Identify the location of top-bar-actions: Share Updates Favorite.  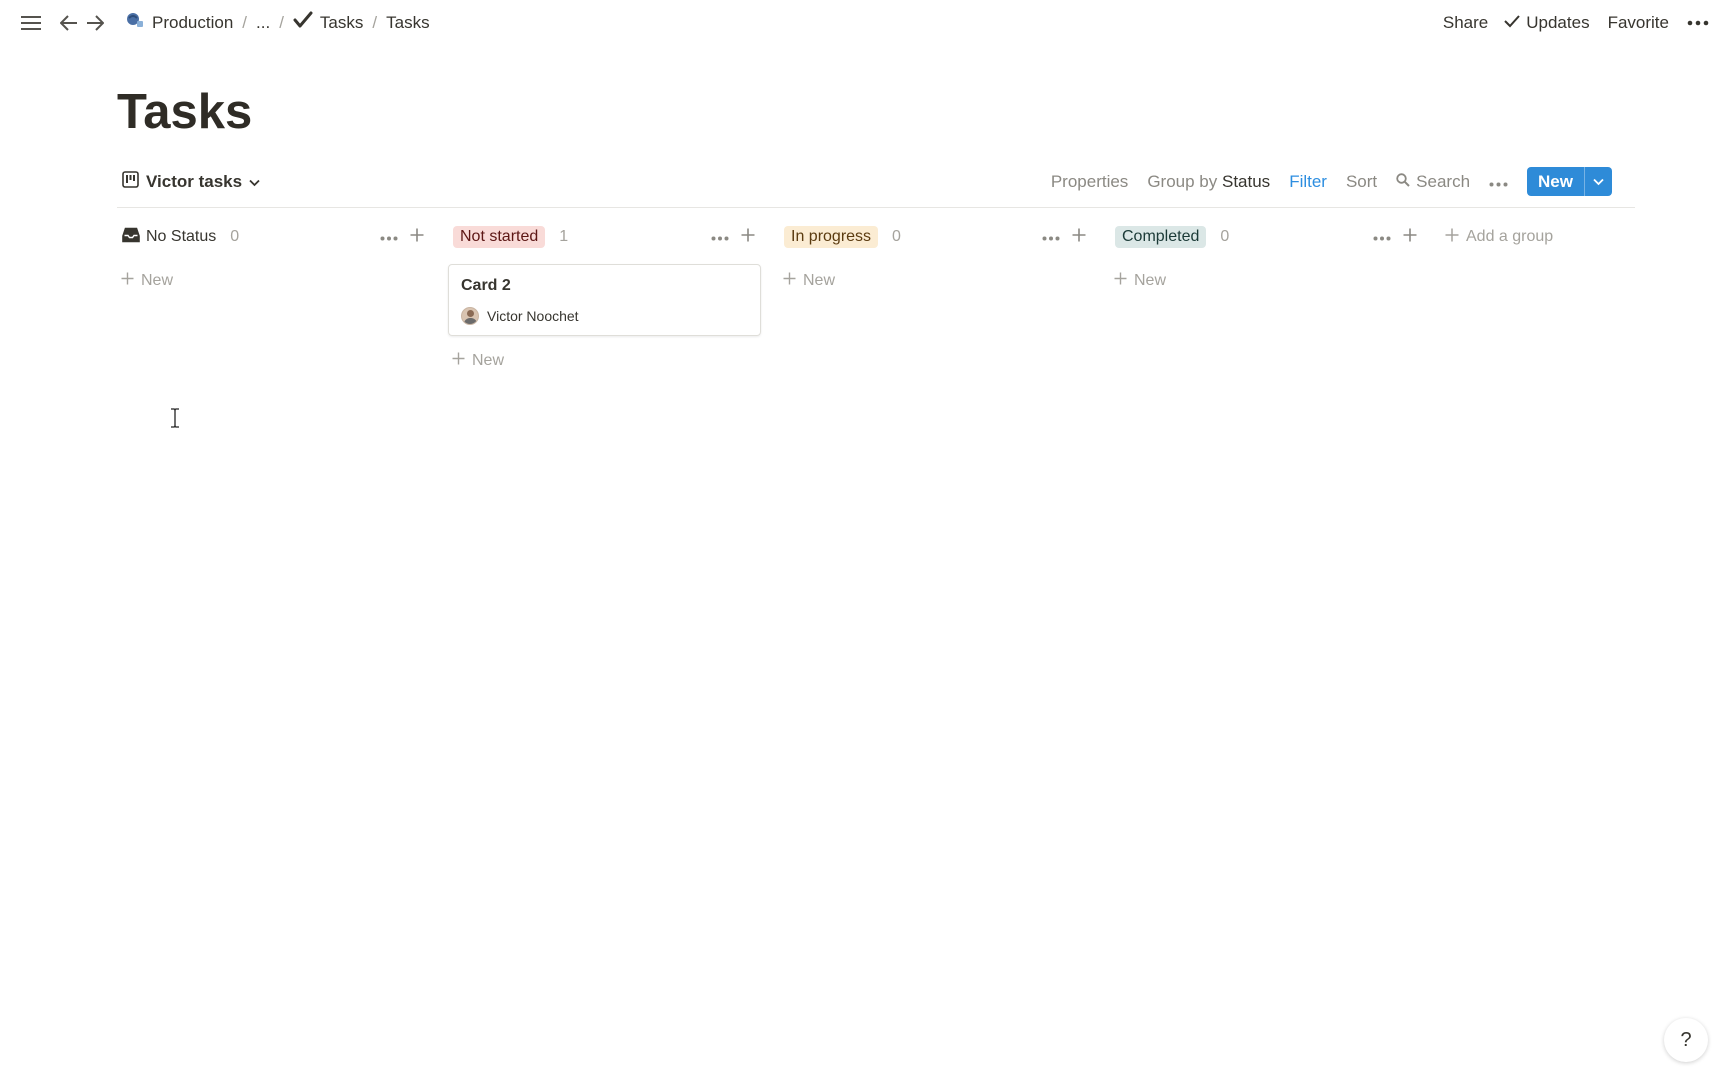
(1576, 23).